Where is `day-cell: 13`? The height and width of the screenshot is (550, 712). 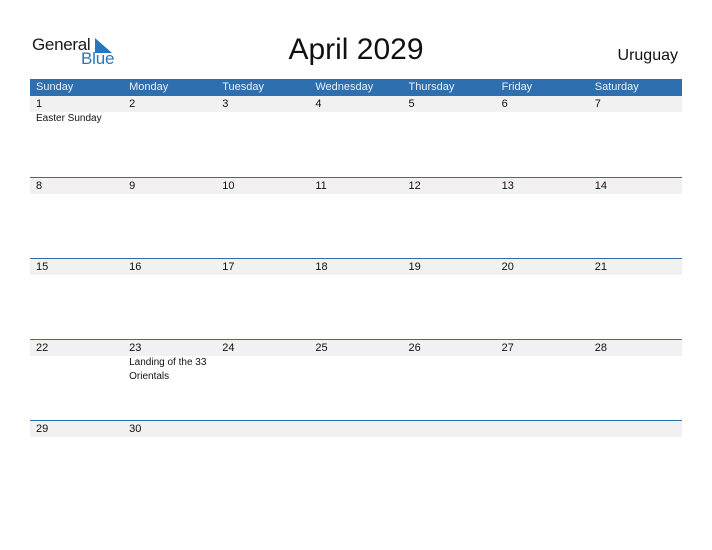
day-cell: 13 is located at coordinates (542, 186).